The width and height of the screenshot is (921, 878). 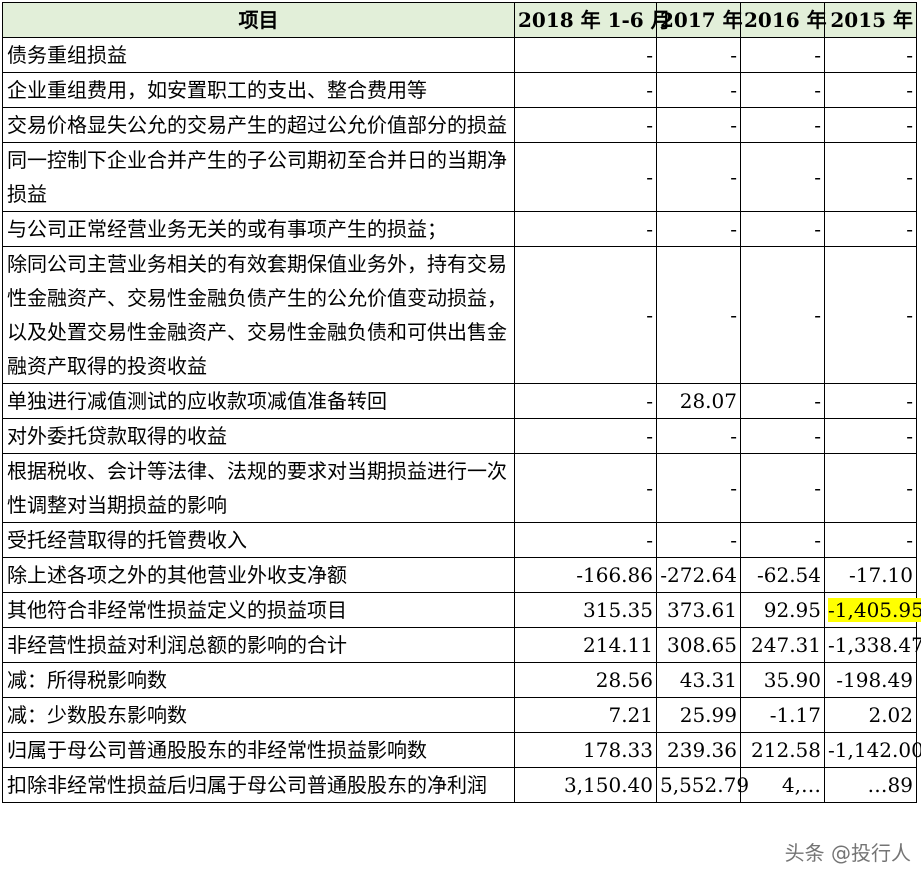 What do you see at coordinates (258, 680) in the screenshot?
I see `row-item-label: 减：所得税影响数` at bounding box center [258, 680].